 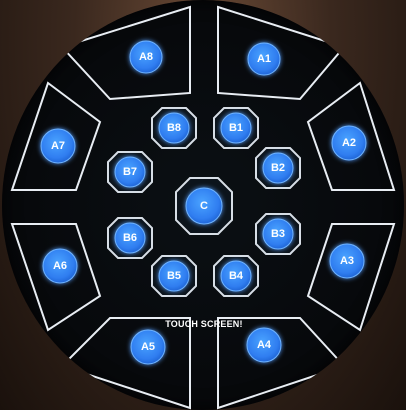 I want to click on zone-a8, so click(x=125, y=53).